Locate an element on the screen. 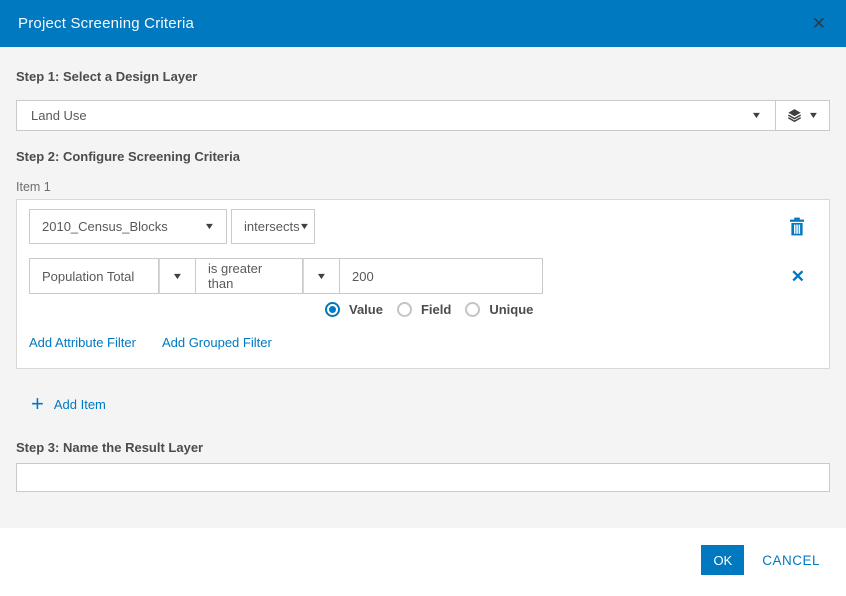 The image size is (846, 596). design-layer-value: Land Use is located at coordinates (59, 115).